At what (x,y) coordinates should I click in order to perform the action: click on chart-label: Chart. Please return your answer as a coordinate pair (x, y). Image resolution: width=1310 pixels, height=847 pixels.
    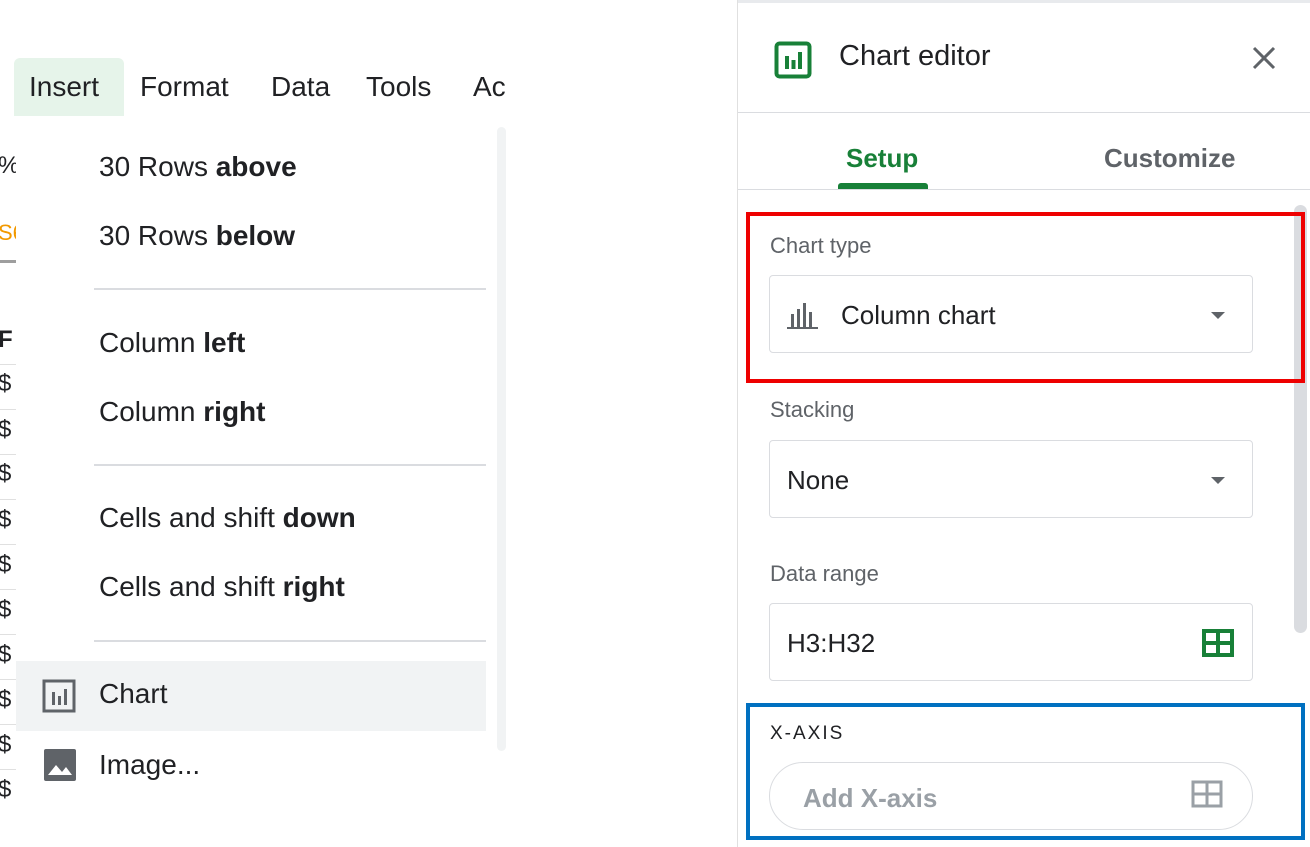
    Looking at the image, I should click on (133, 693).